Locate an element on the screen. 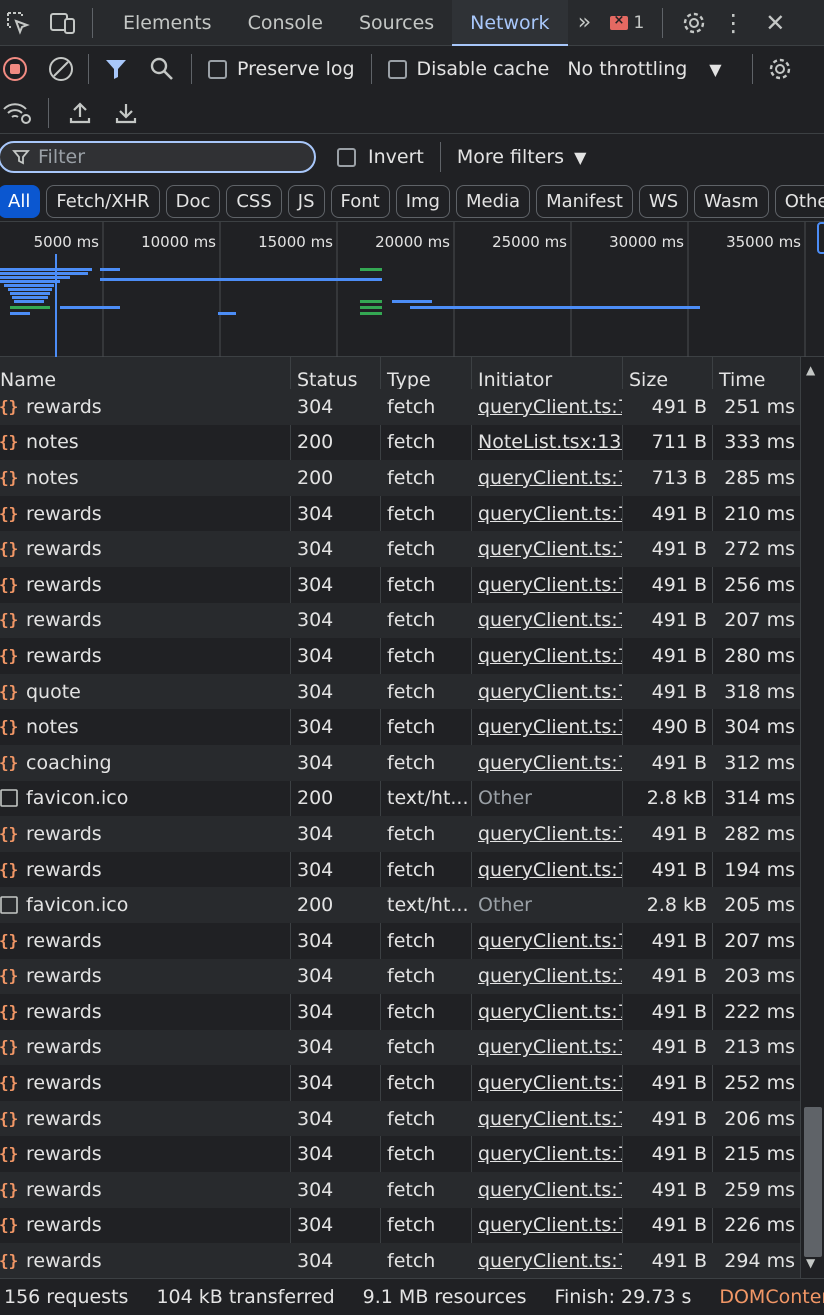 This screenshot has width=824, height=1315. filter-funnel-icon is located at coordinates (116, 69).